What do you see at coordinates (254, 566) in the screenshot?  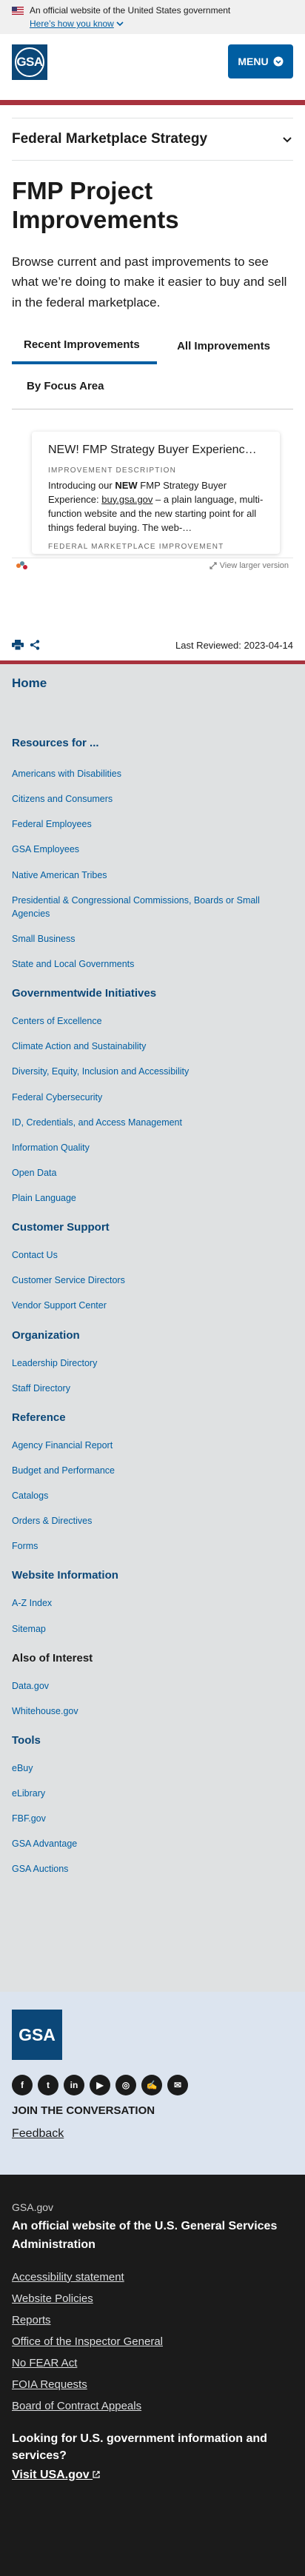 I see `view-larger-label: View larger version` at bounding box center [254, 566].